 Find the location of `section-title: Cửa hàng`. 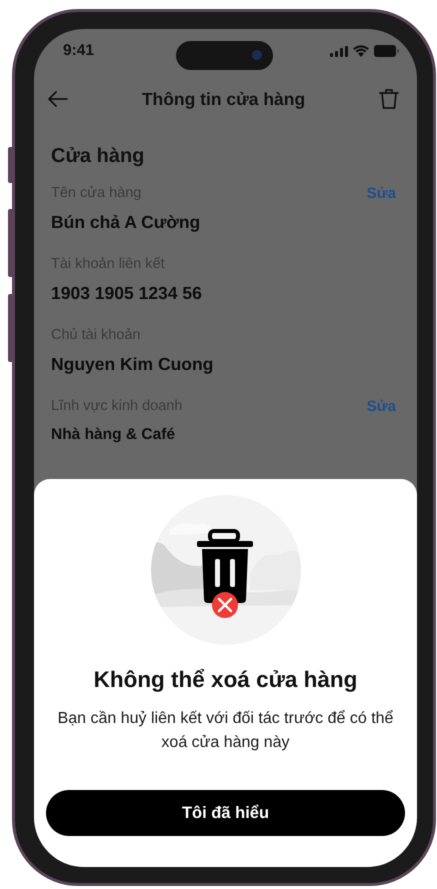

section-title: Cửa hàng is located at coordinates (98, 156).